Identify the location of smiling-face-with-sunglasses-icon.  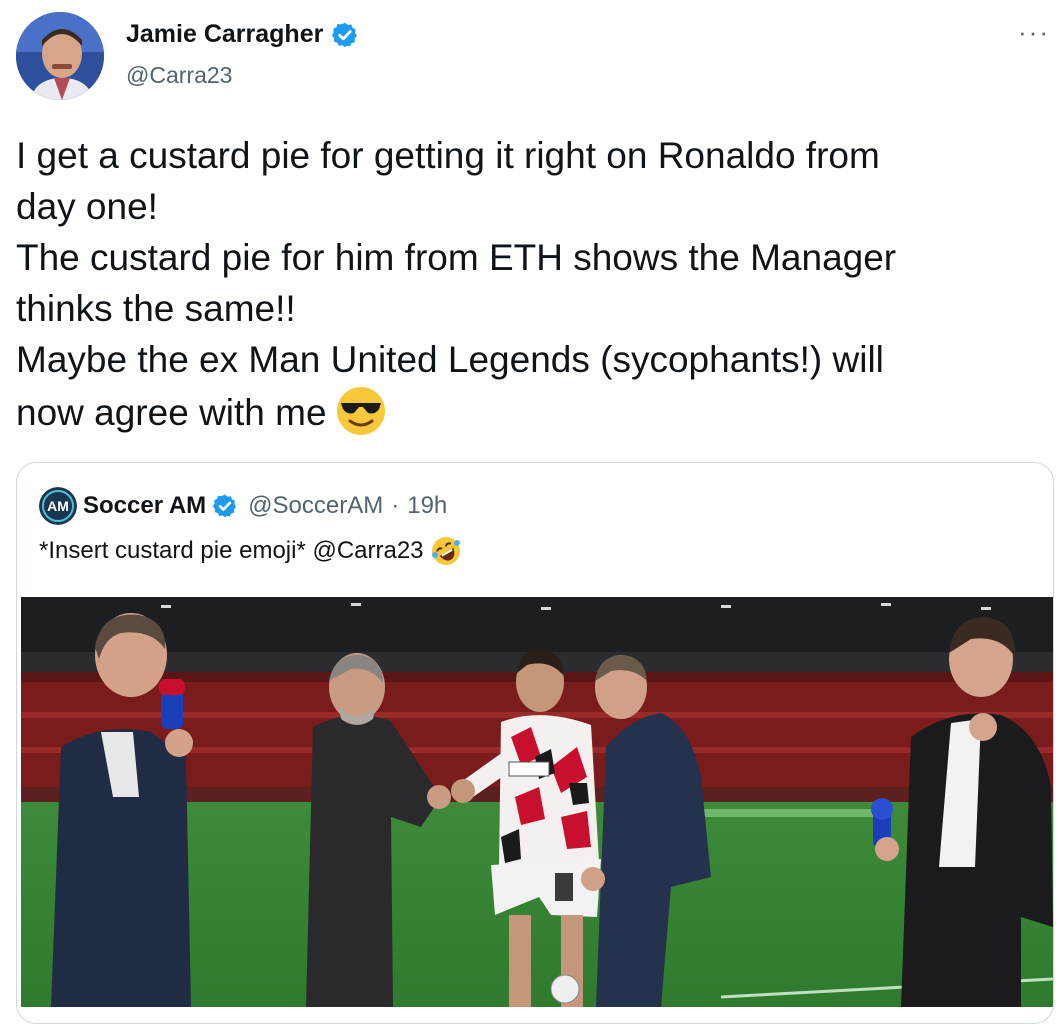
(360, 411).